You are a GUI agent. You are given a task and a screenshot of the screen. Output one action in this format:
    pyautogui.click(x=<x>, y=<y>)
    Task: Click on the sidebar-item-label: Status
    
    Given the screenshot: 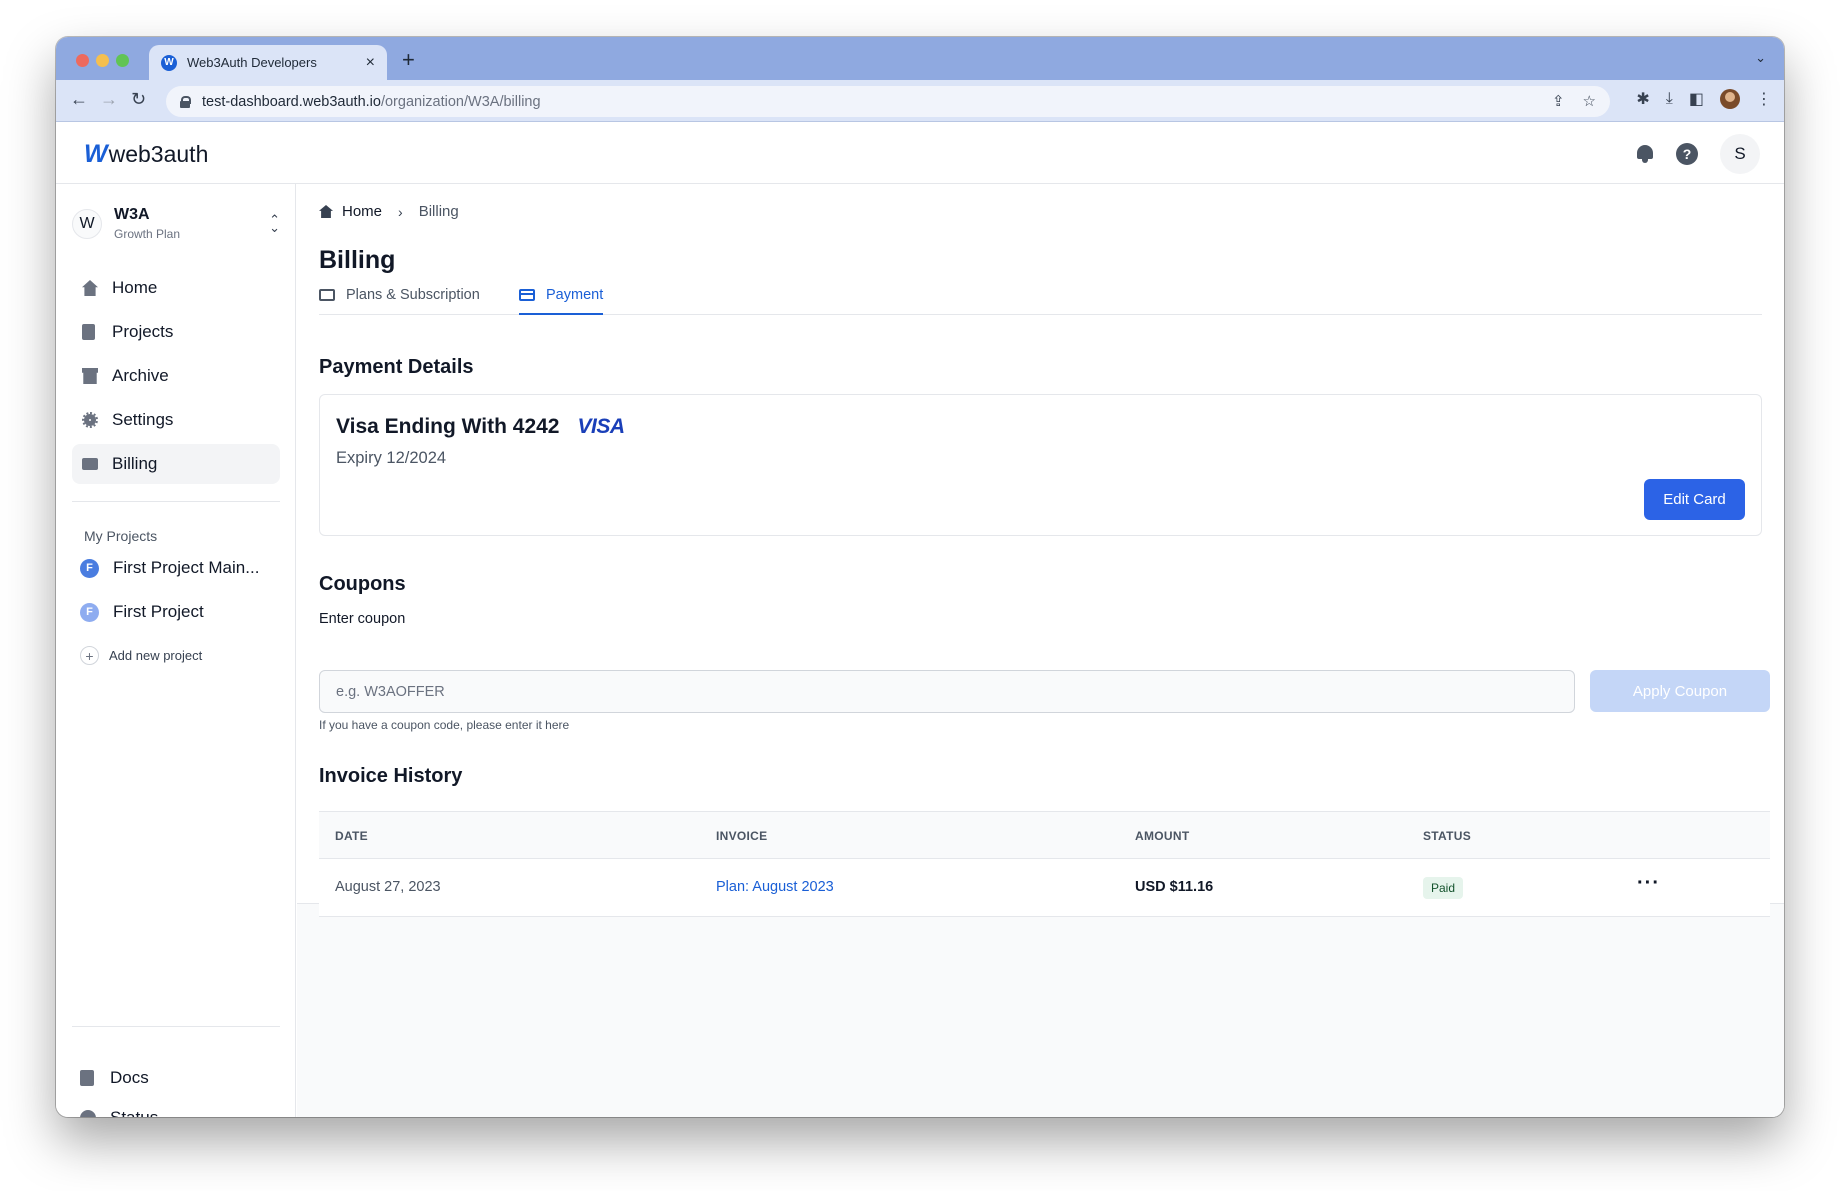 What is the action you would take?
    pyautogui.click(x=134, y=1112)
    